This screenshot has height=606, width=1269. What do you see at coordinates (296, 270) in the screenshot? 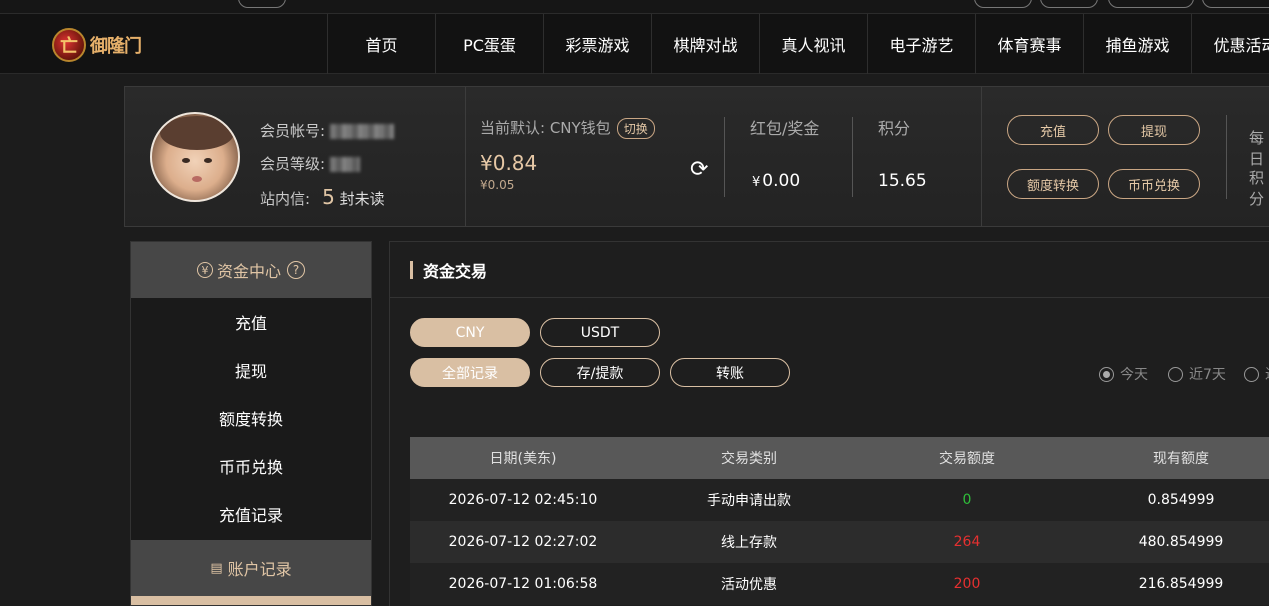
I see `help-icon: ?` at bounding box center [296, 270].